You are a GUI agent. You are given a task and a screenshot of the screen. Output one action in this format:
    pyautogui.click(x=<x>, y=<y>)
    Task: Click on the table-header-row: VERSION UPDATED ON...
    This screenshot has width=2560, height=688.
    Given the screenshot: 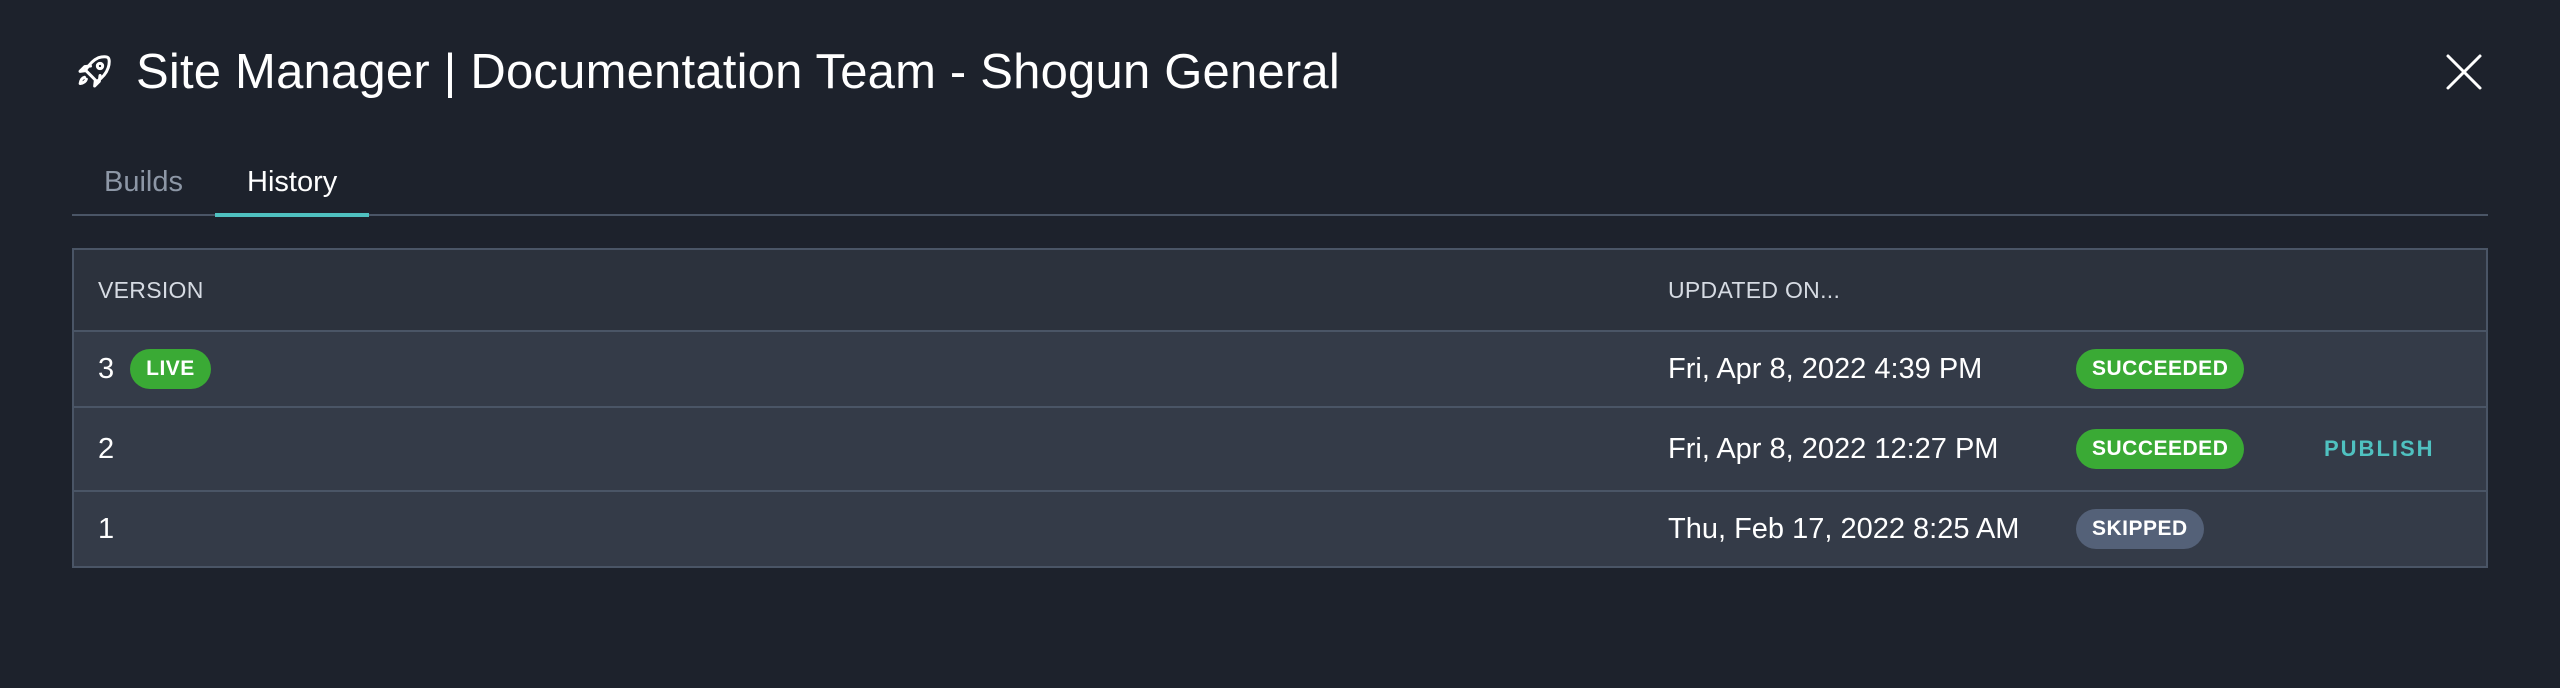 What is the action you would take?
    pyautogui.click(x=1280, y=290)
    